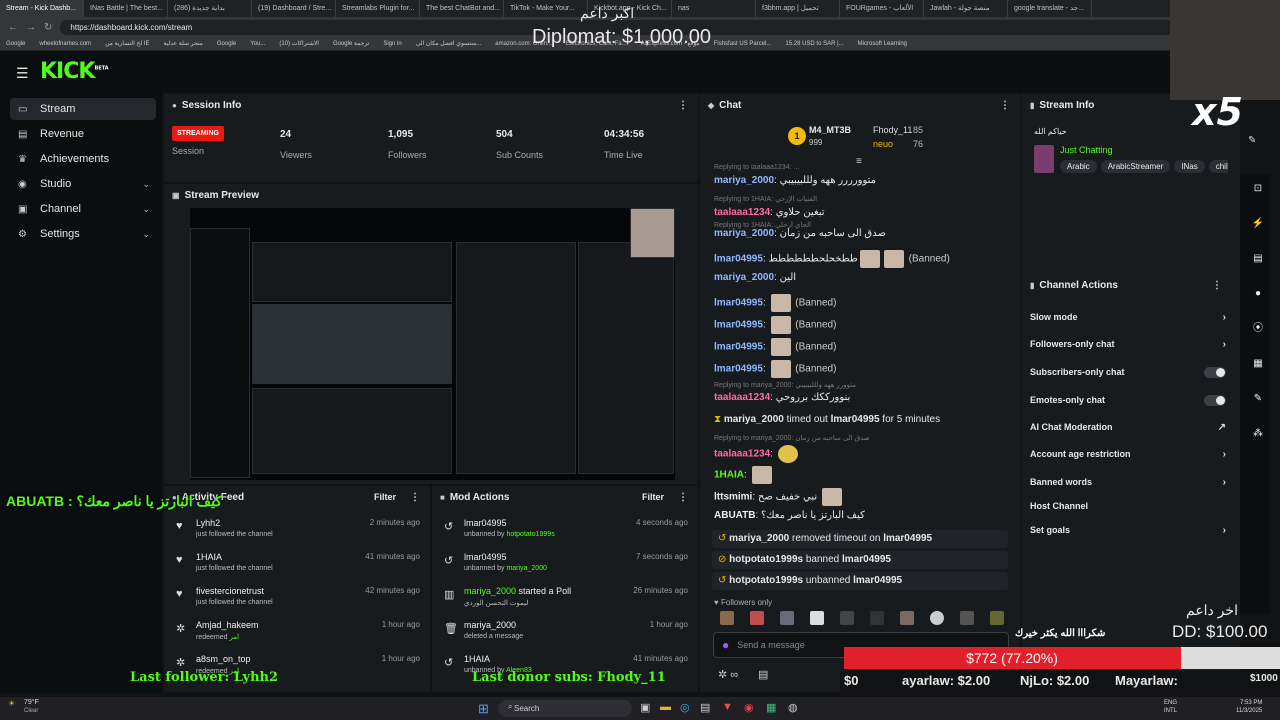 The image size is (1280, 720). What do you see at coordinates (1128, 372) in the screenshot?
I see `action-subscribers-only: Subscribers-only chat` at bounding box center [1128, 372].